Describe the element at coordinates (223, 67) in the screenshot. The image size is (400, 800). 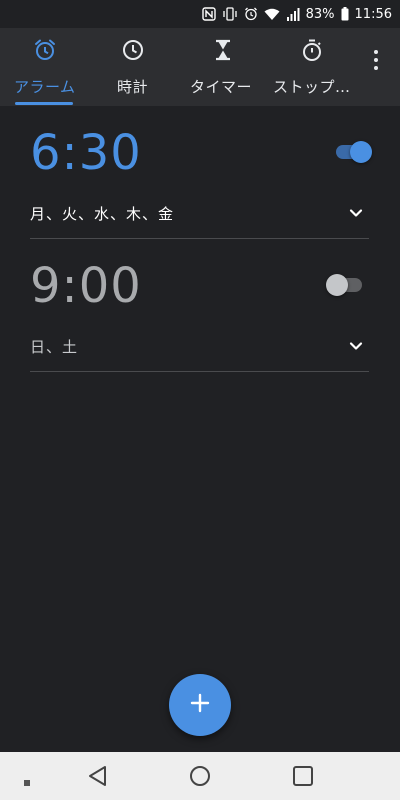
I see `tab-timer: タイマー` at that location.